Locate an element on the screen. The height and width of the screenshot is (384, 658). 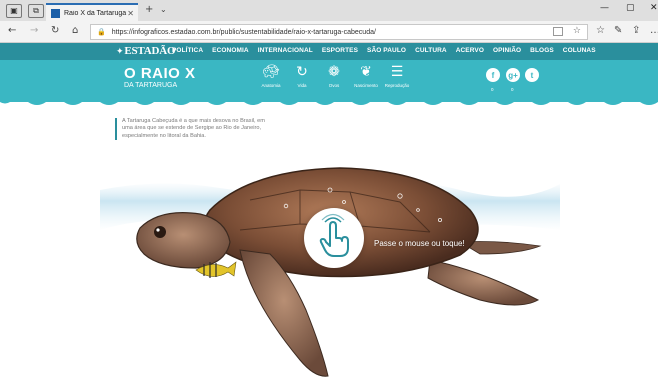
menu-label: Vida is located at coordinates (302, 85).